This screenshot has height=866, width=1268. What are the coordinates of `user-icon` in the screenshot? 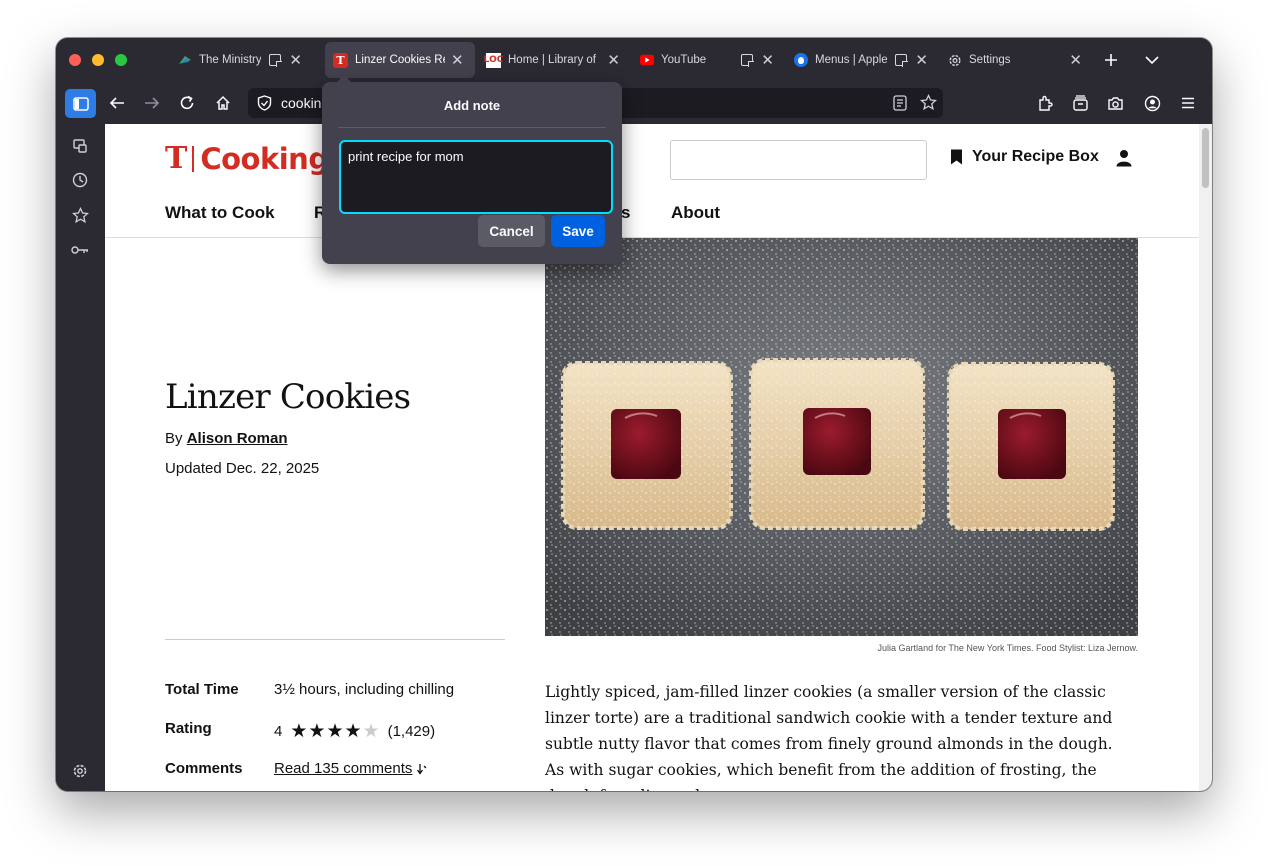 It's located at (1124, 160).